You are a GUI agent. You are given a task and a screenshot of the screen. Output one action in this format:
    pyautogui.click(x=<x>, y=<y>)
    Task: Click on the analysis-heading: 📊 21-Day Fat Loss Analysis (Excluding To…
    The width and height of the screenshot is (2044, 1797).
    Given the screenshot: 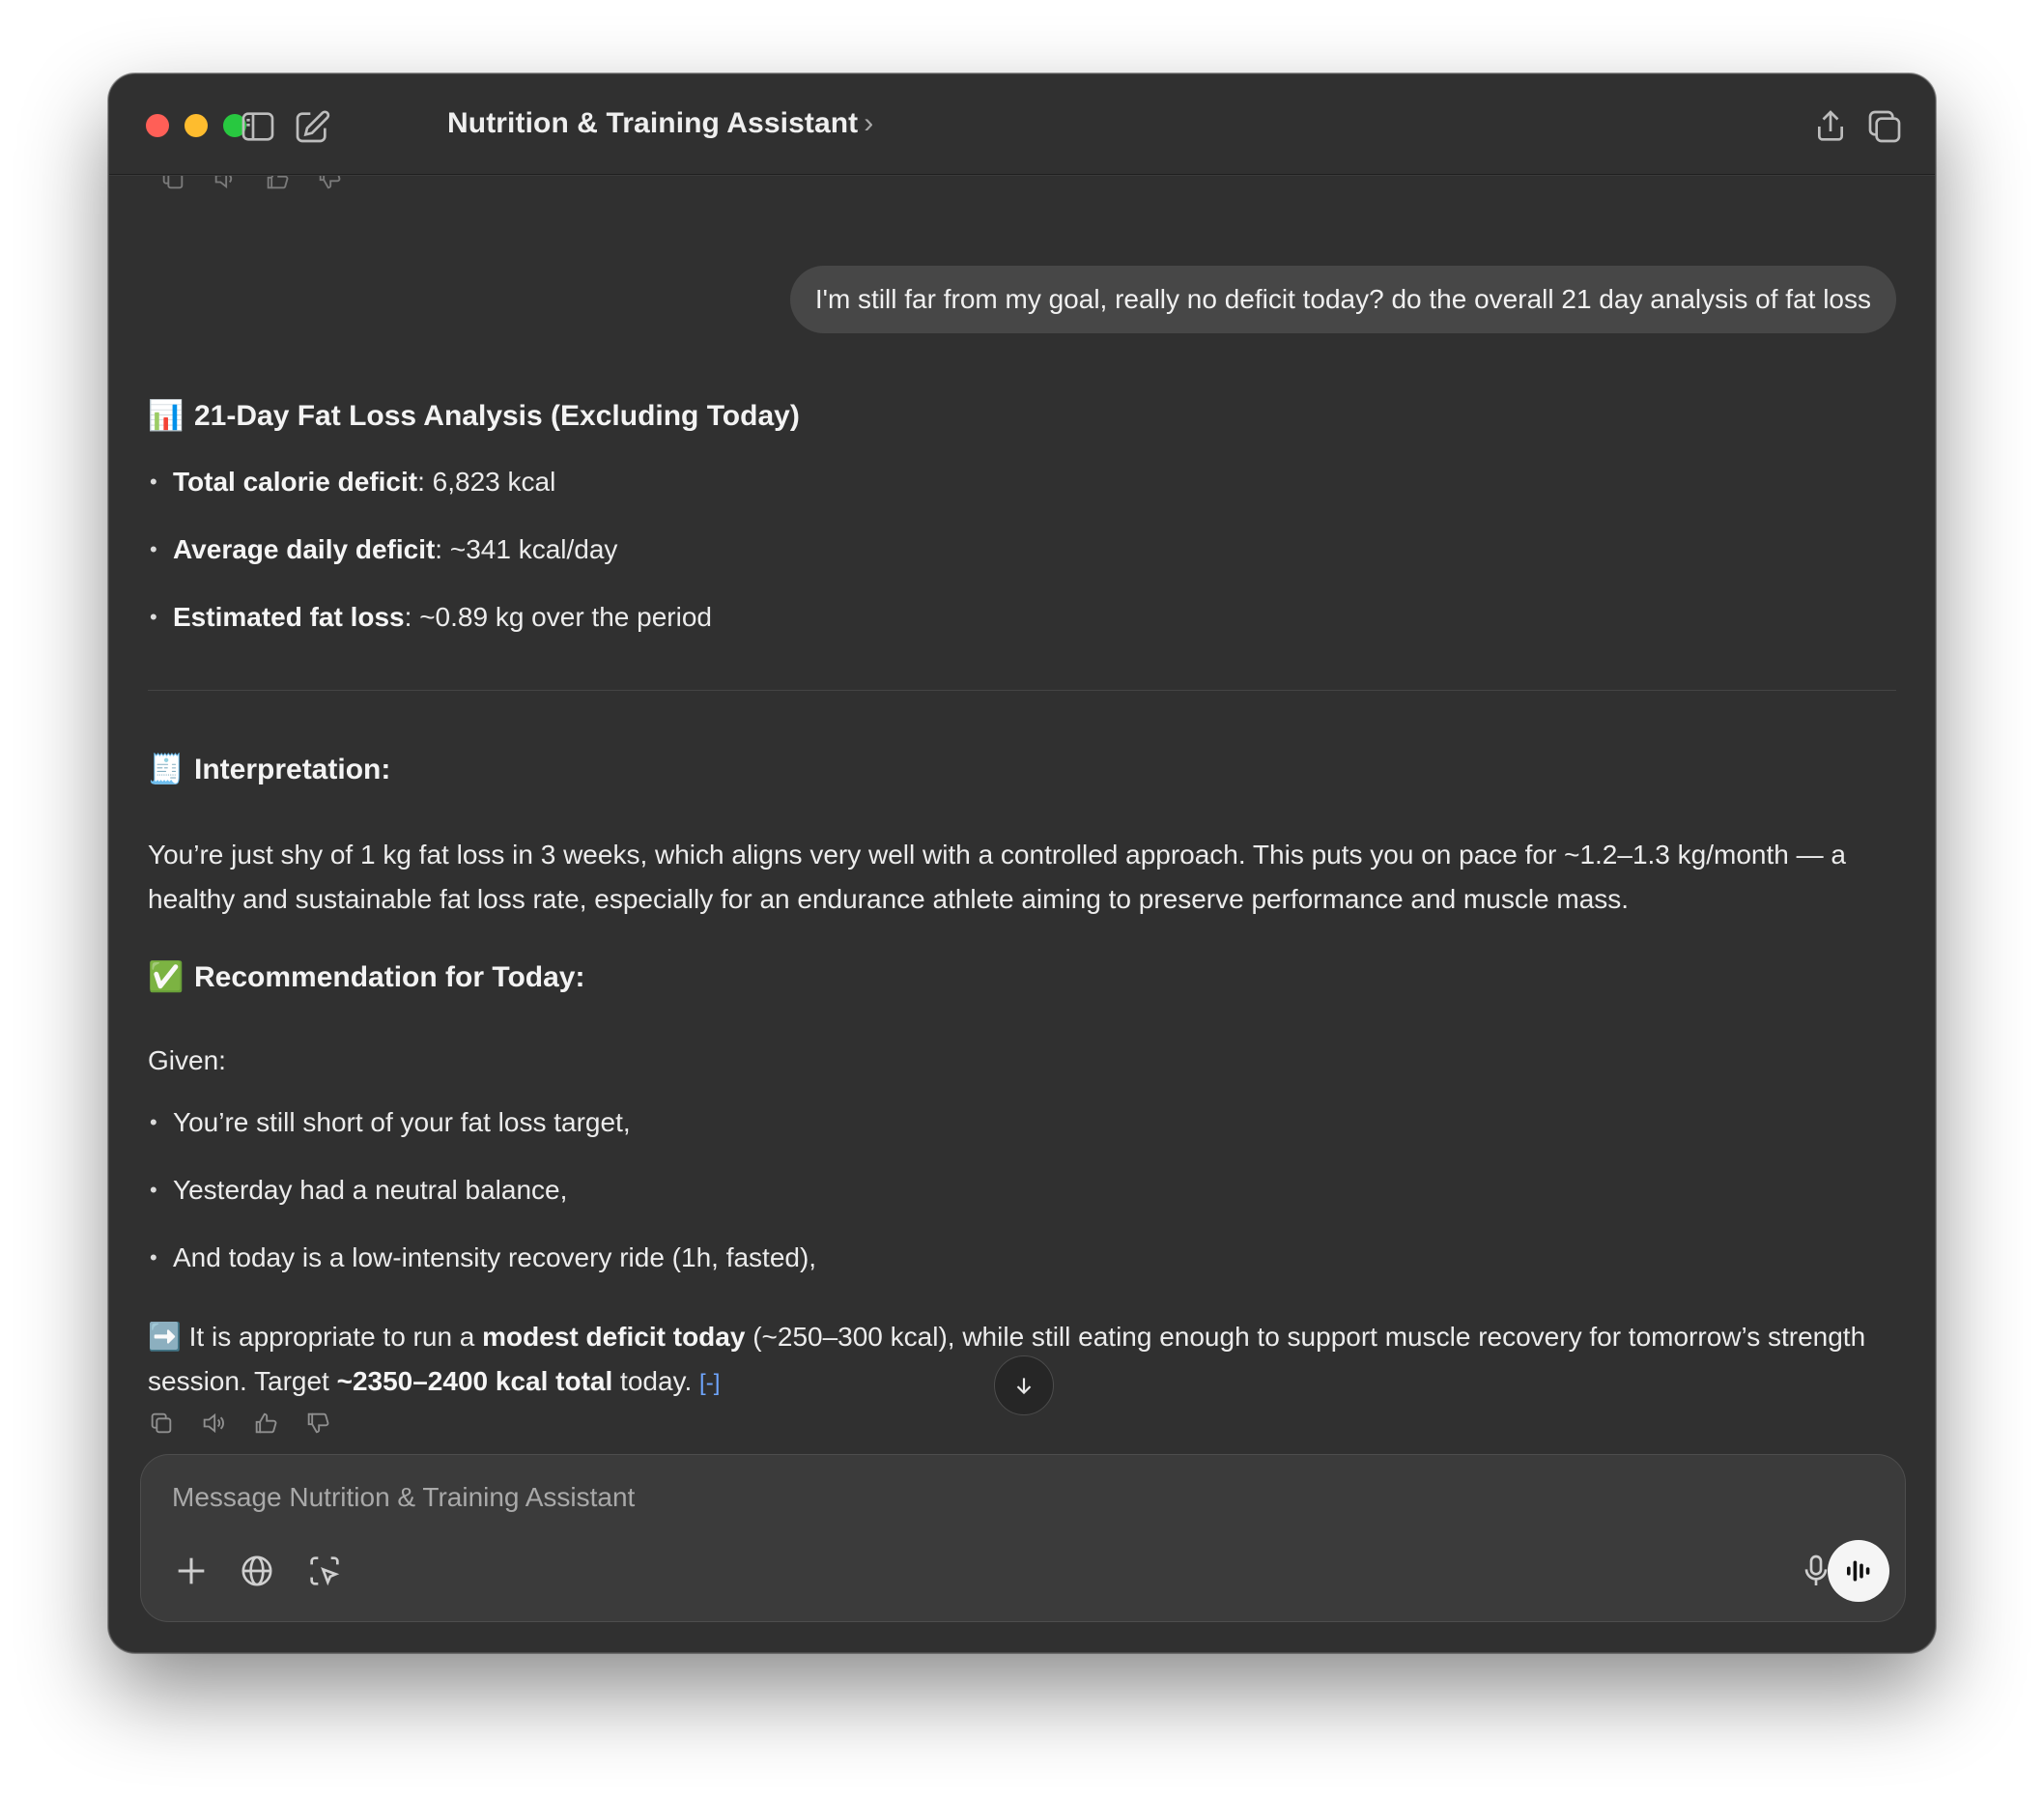 What is the action you would take?
    pyautogui.click(x=1022, y=416)
    